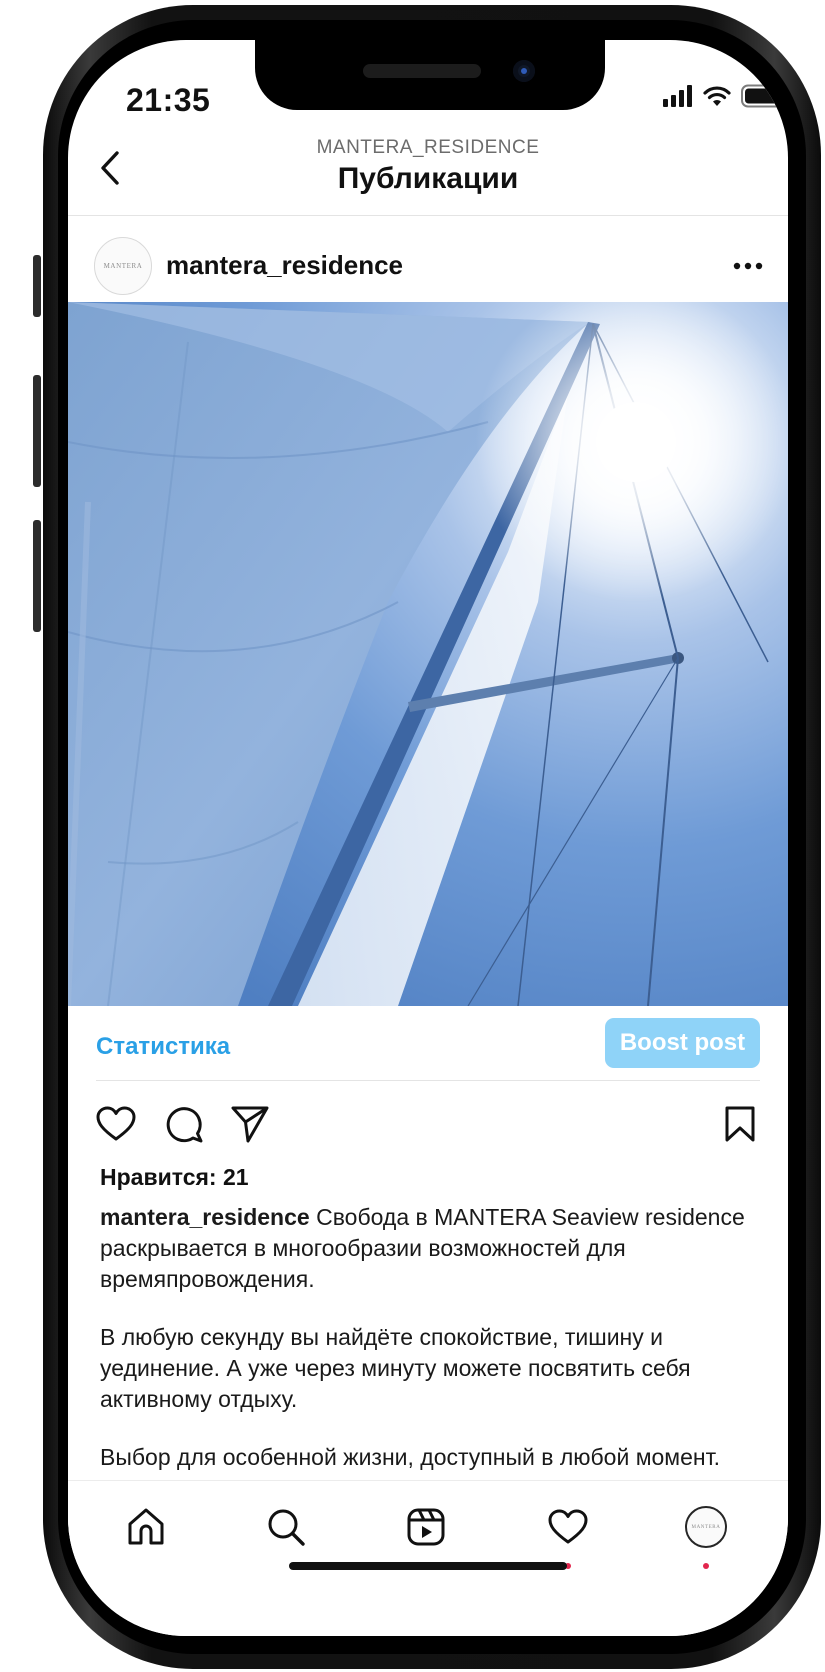 Image resolution: width=825 pixels, height=1672 pixels. Describe the element at coordinates (524, 71) in the screenshot. I see `front-camera` at that location.